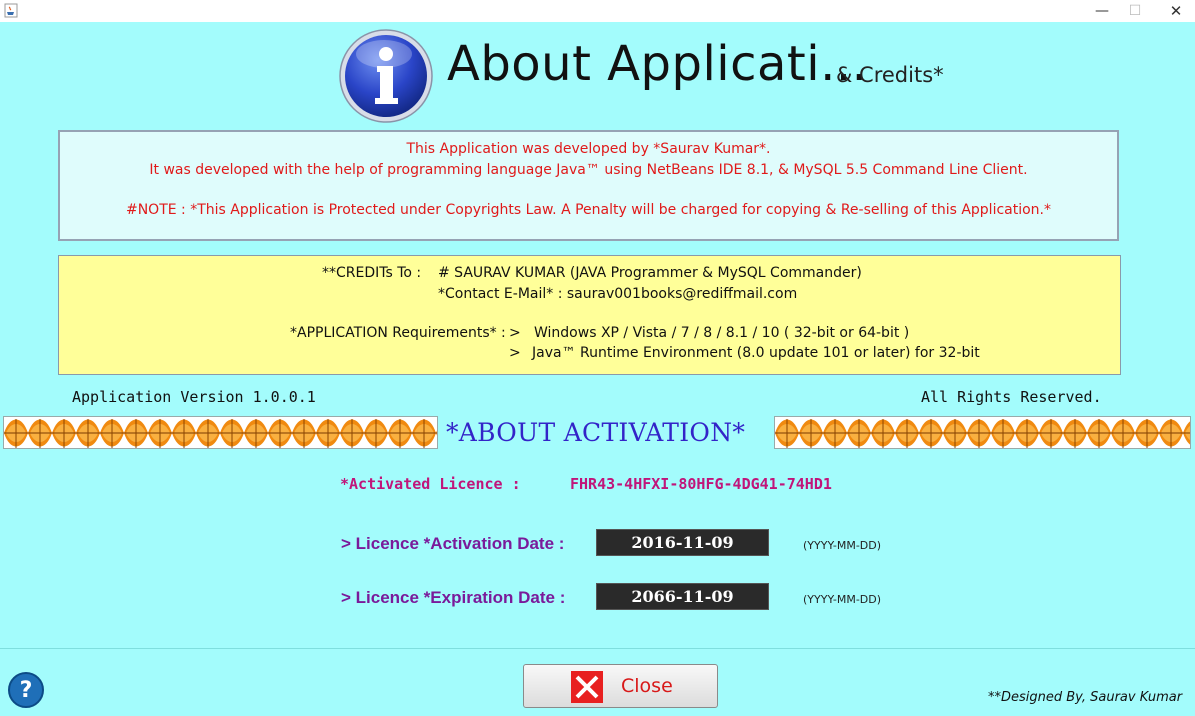 The height and width of the screenshot is (716, 1195). What do you see at coordinates (596, 432) in the screenshot?
I see `activation-section-title: *ABOUT ACTIVATION*` at bounding box center [596, 432].